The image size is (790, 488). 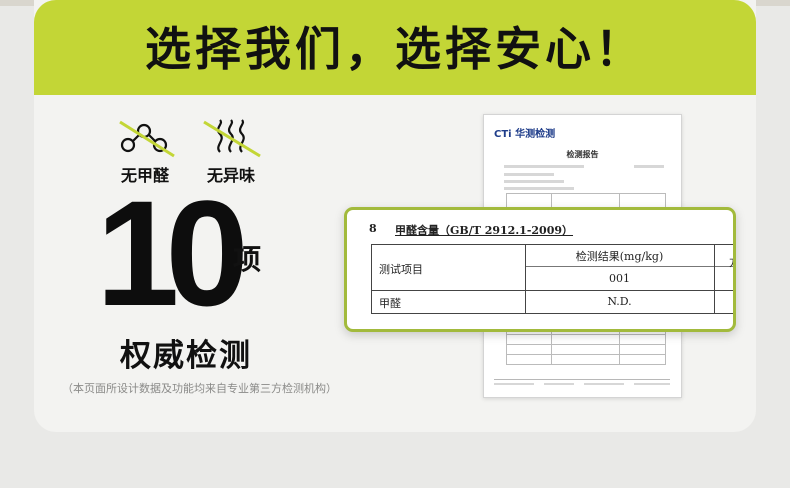 What do you see at coordinates (172, 253) in the screenshot?
I see `test-count: 10` at bounding box center [172, 253].